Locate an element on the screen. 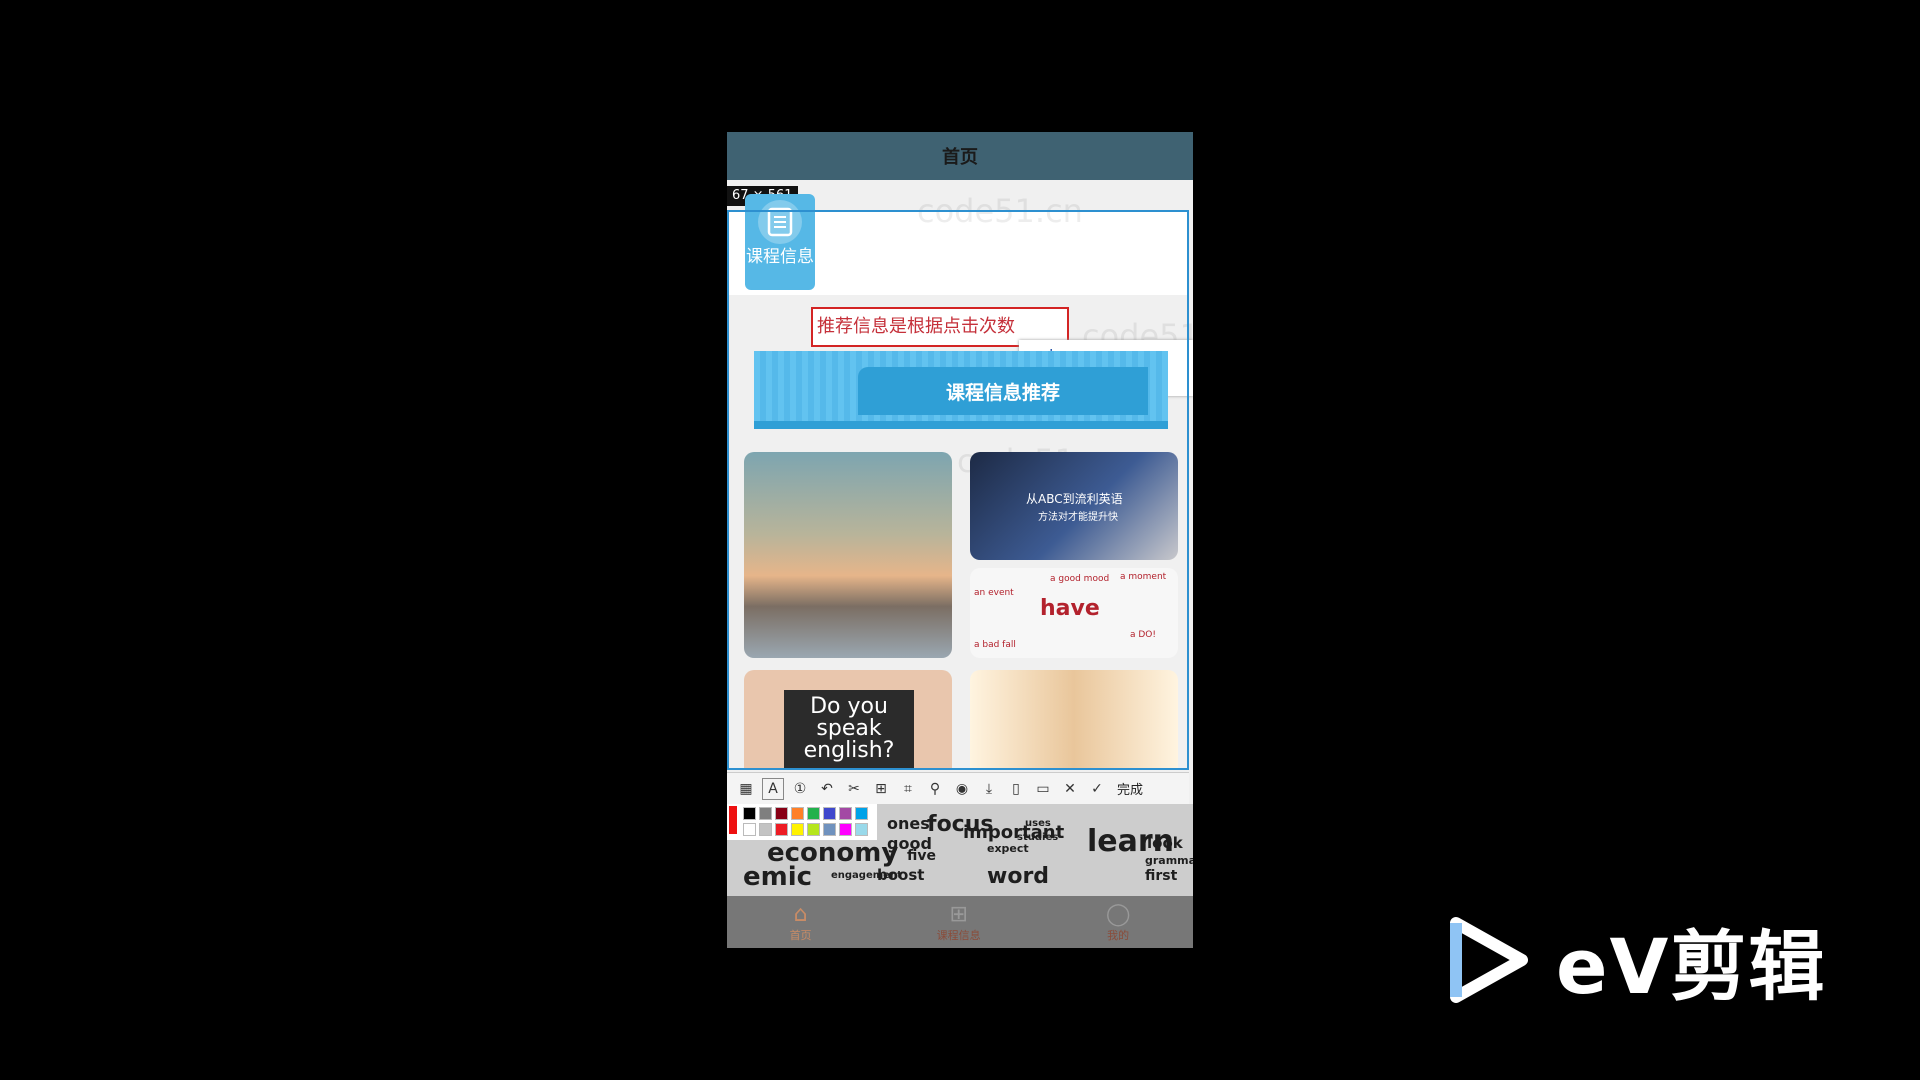 This screenshot has width=1920, height=1080. tab-mine: ◯ 我的 is located at coordinates (1118, 922).